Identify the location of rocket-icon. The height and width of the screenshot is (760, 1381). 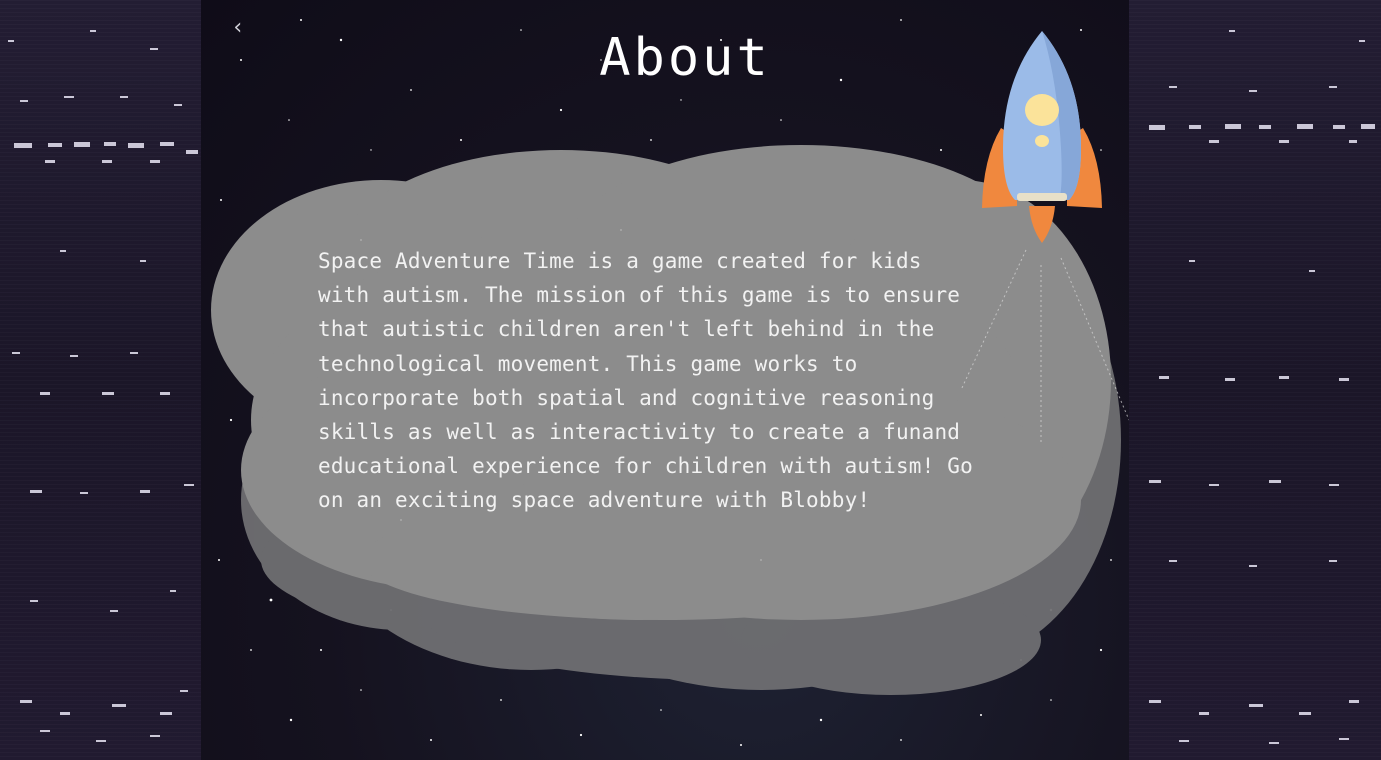
(1042, 137).